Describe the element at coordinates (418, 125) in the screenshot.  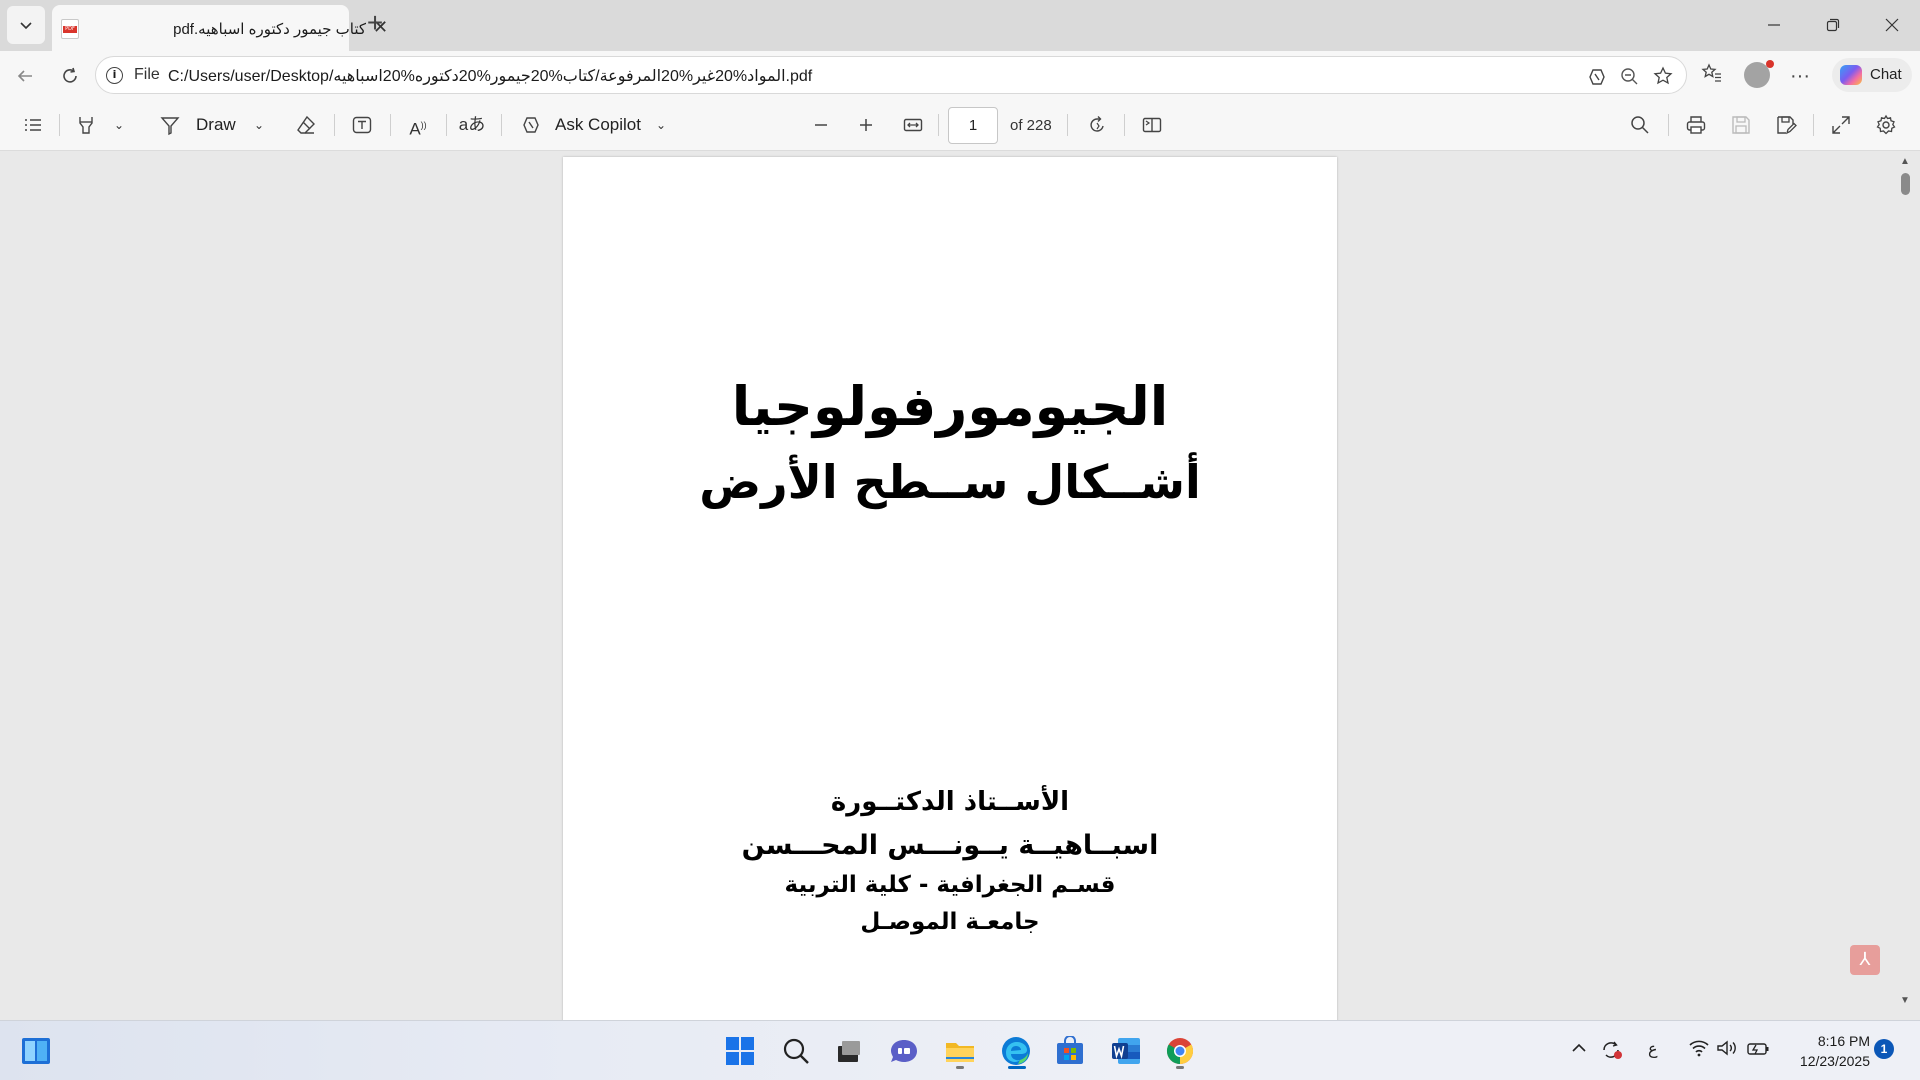
I see `read-aloud-icon: A))` at that location.